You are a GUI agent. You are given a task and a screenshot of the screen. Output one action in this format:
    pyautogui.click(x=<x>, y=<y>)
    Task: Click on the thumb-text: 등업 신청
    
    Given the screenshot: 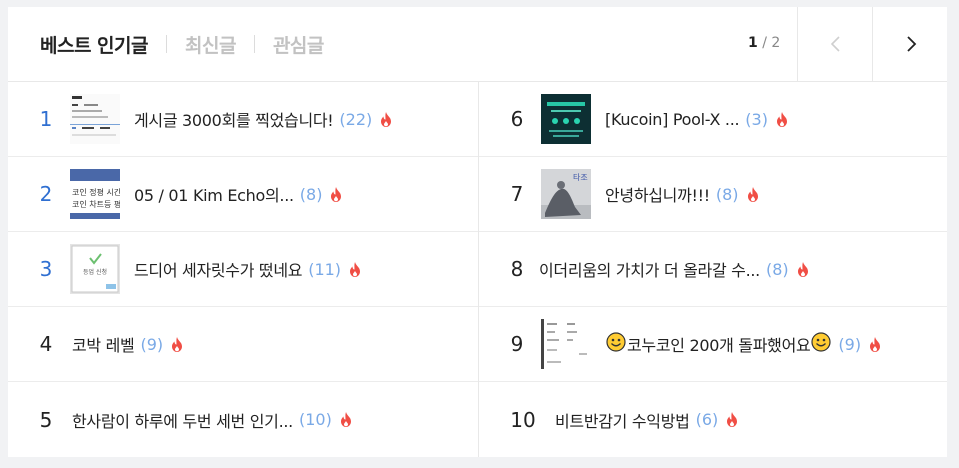 What is the action you would take?
    pyautogui.click(x=95, y=272)
    